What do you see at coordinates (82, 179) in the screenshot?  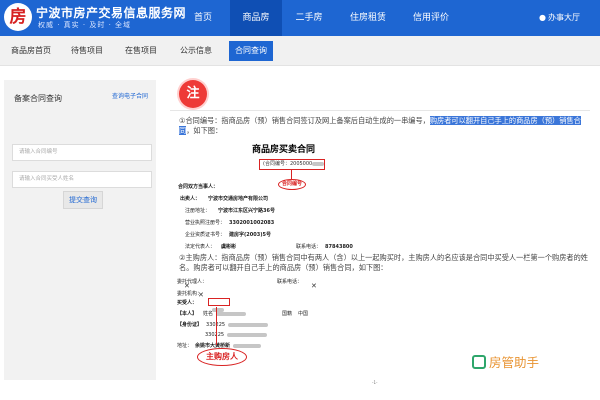 I see `buyer-name-input: 请输入合同买受人姓名` at bounding box center [82, 179].